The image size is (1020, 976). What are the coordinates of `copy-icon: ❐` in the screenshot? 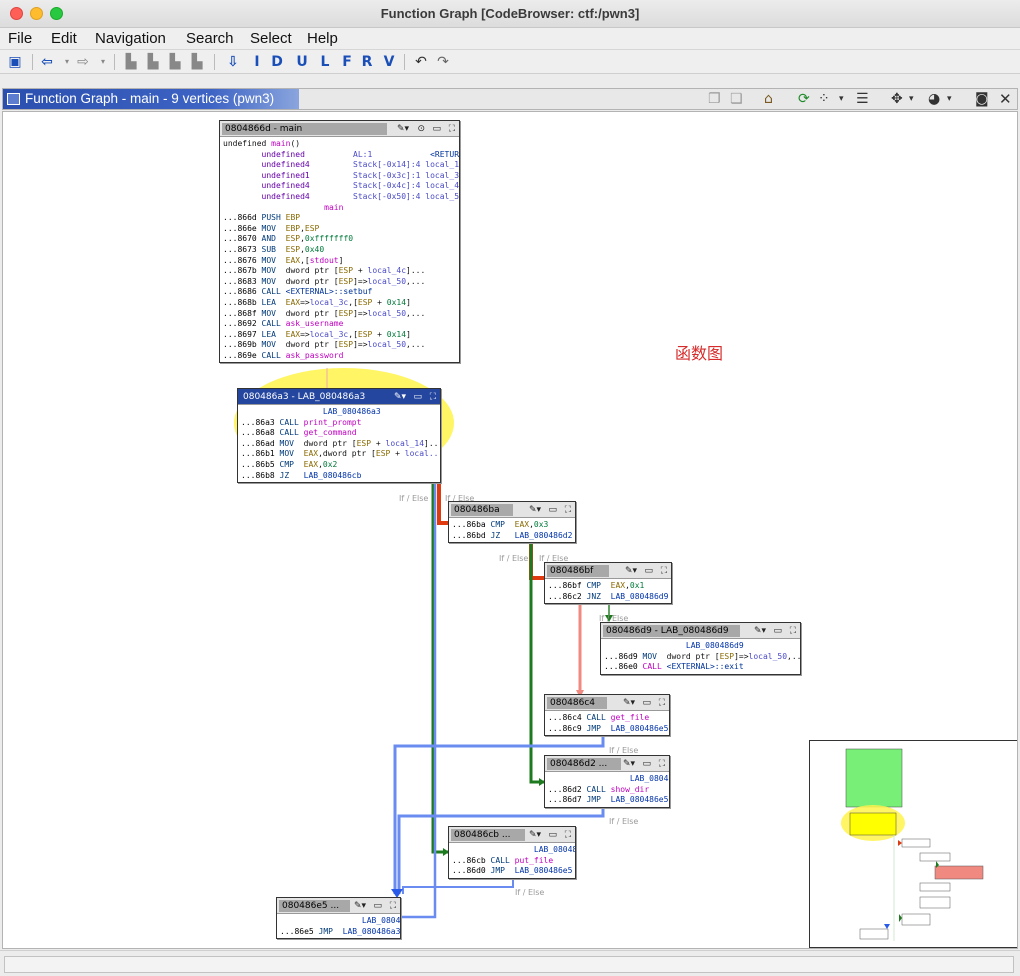 It's located at (714, 99).